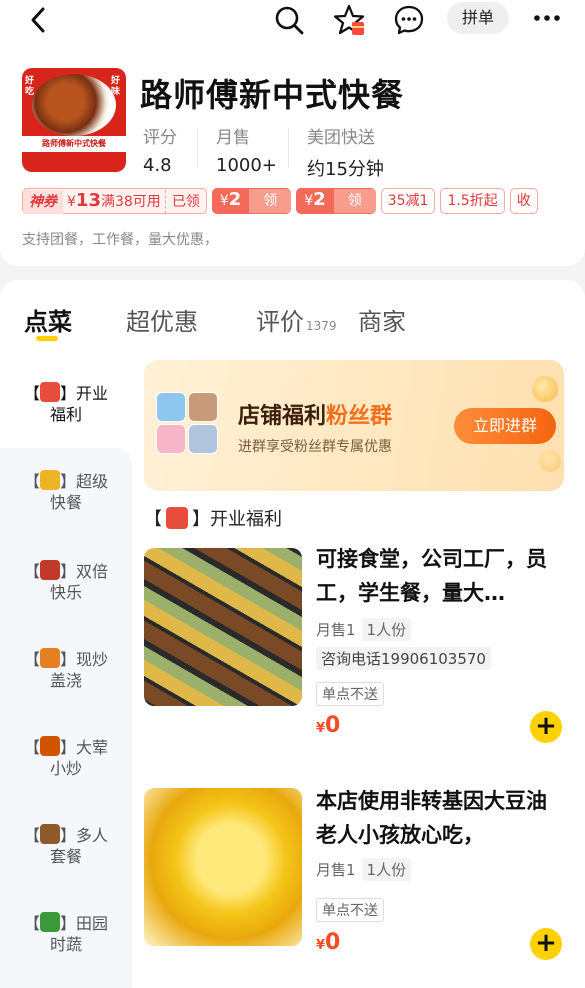  I want to click on section-title-text: 开业福利, so click(246, 519).